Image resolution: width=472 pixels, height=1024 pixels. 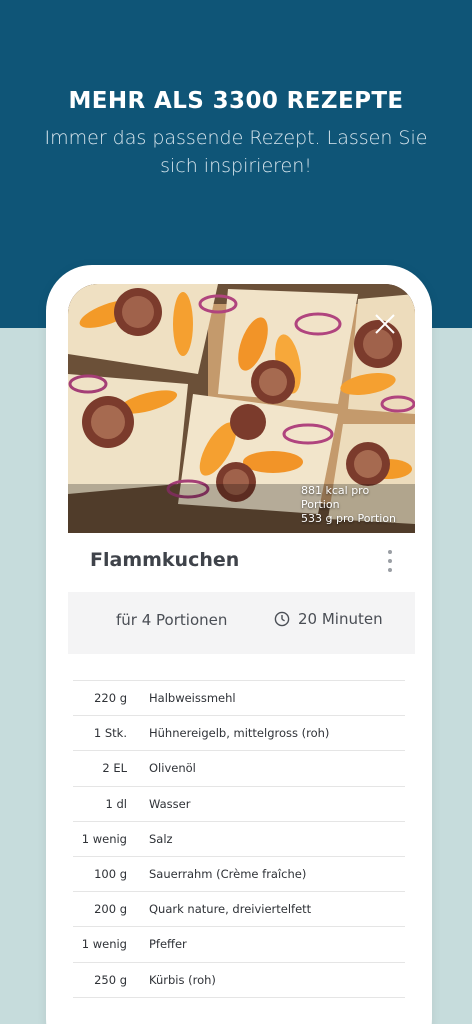 What do you see at coordinates (230, 909) in the screenshot?
I see `ingredient-name: Quark nature, dreiviertelfett` at bounding box center [230, 909].